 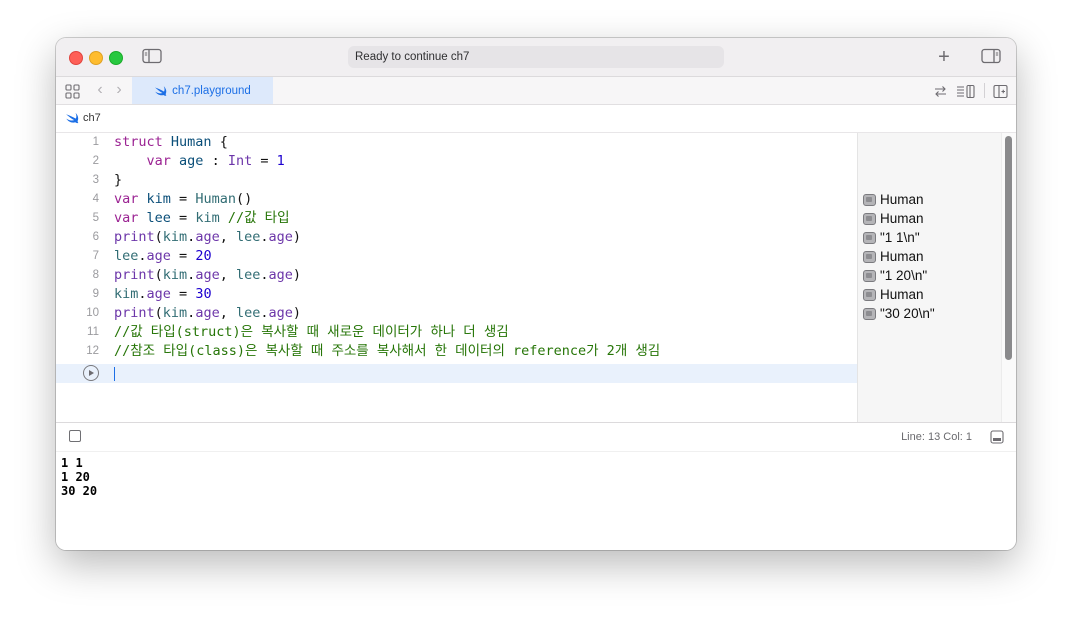 What do you see at coordinates (456, 256) in the screenshot?
I see `code-line: 7 lee.age = 20` at bounding box center [456, 256].